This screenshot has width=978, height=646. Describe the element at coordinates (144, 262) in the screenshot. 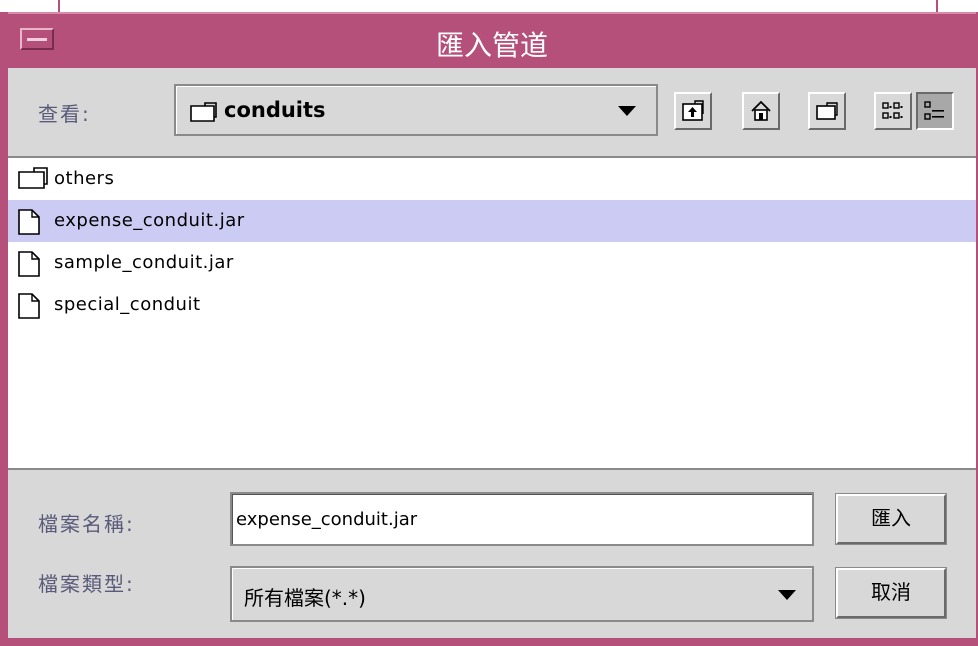

I see `file-name: sample_conduit.jar` at that location.